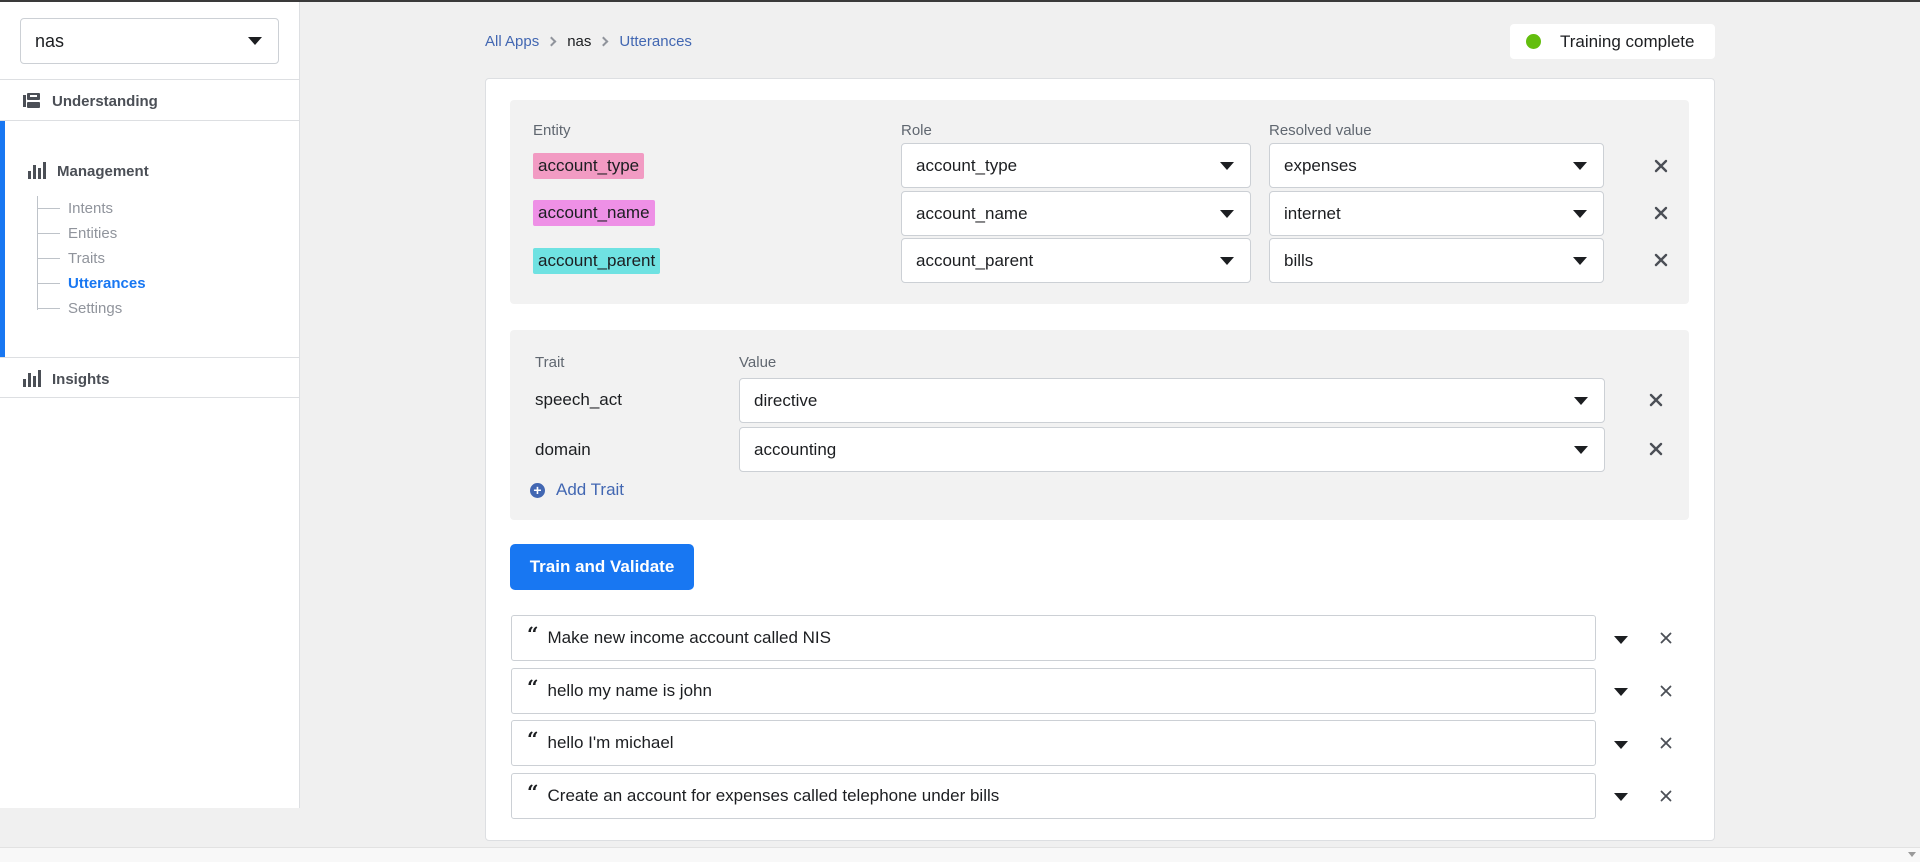 The width and height of the screenshot is (1920, 862). Describe the element at coordinates (916, 130) in the screenshot. I see `role-column-header: Role` at that location.